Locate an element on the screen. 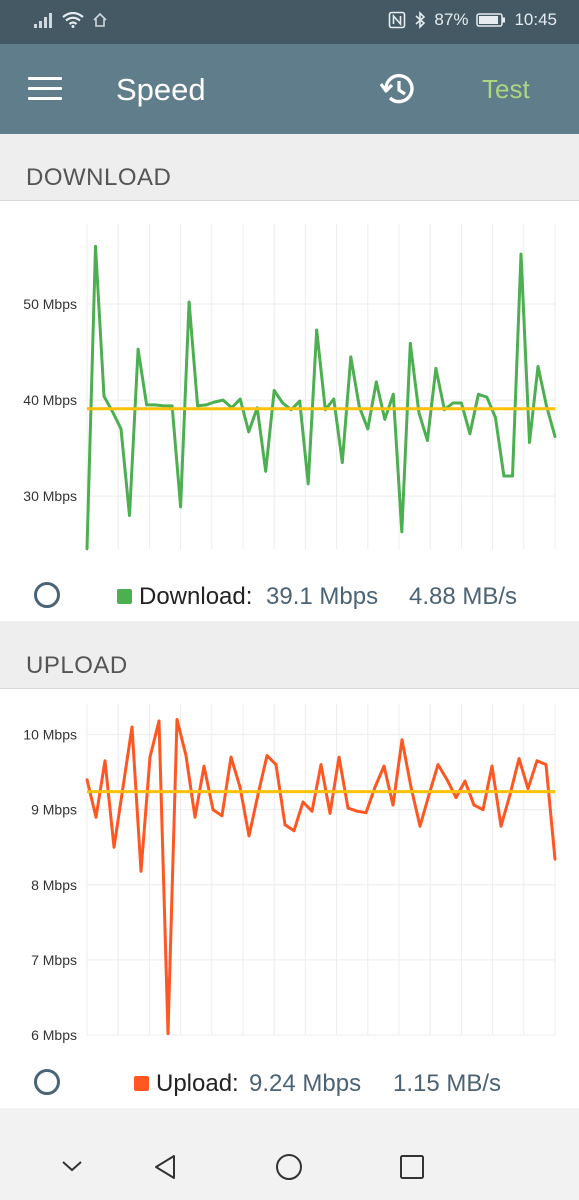  nav-home-icon is located at coordinates (289, 1167).